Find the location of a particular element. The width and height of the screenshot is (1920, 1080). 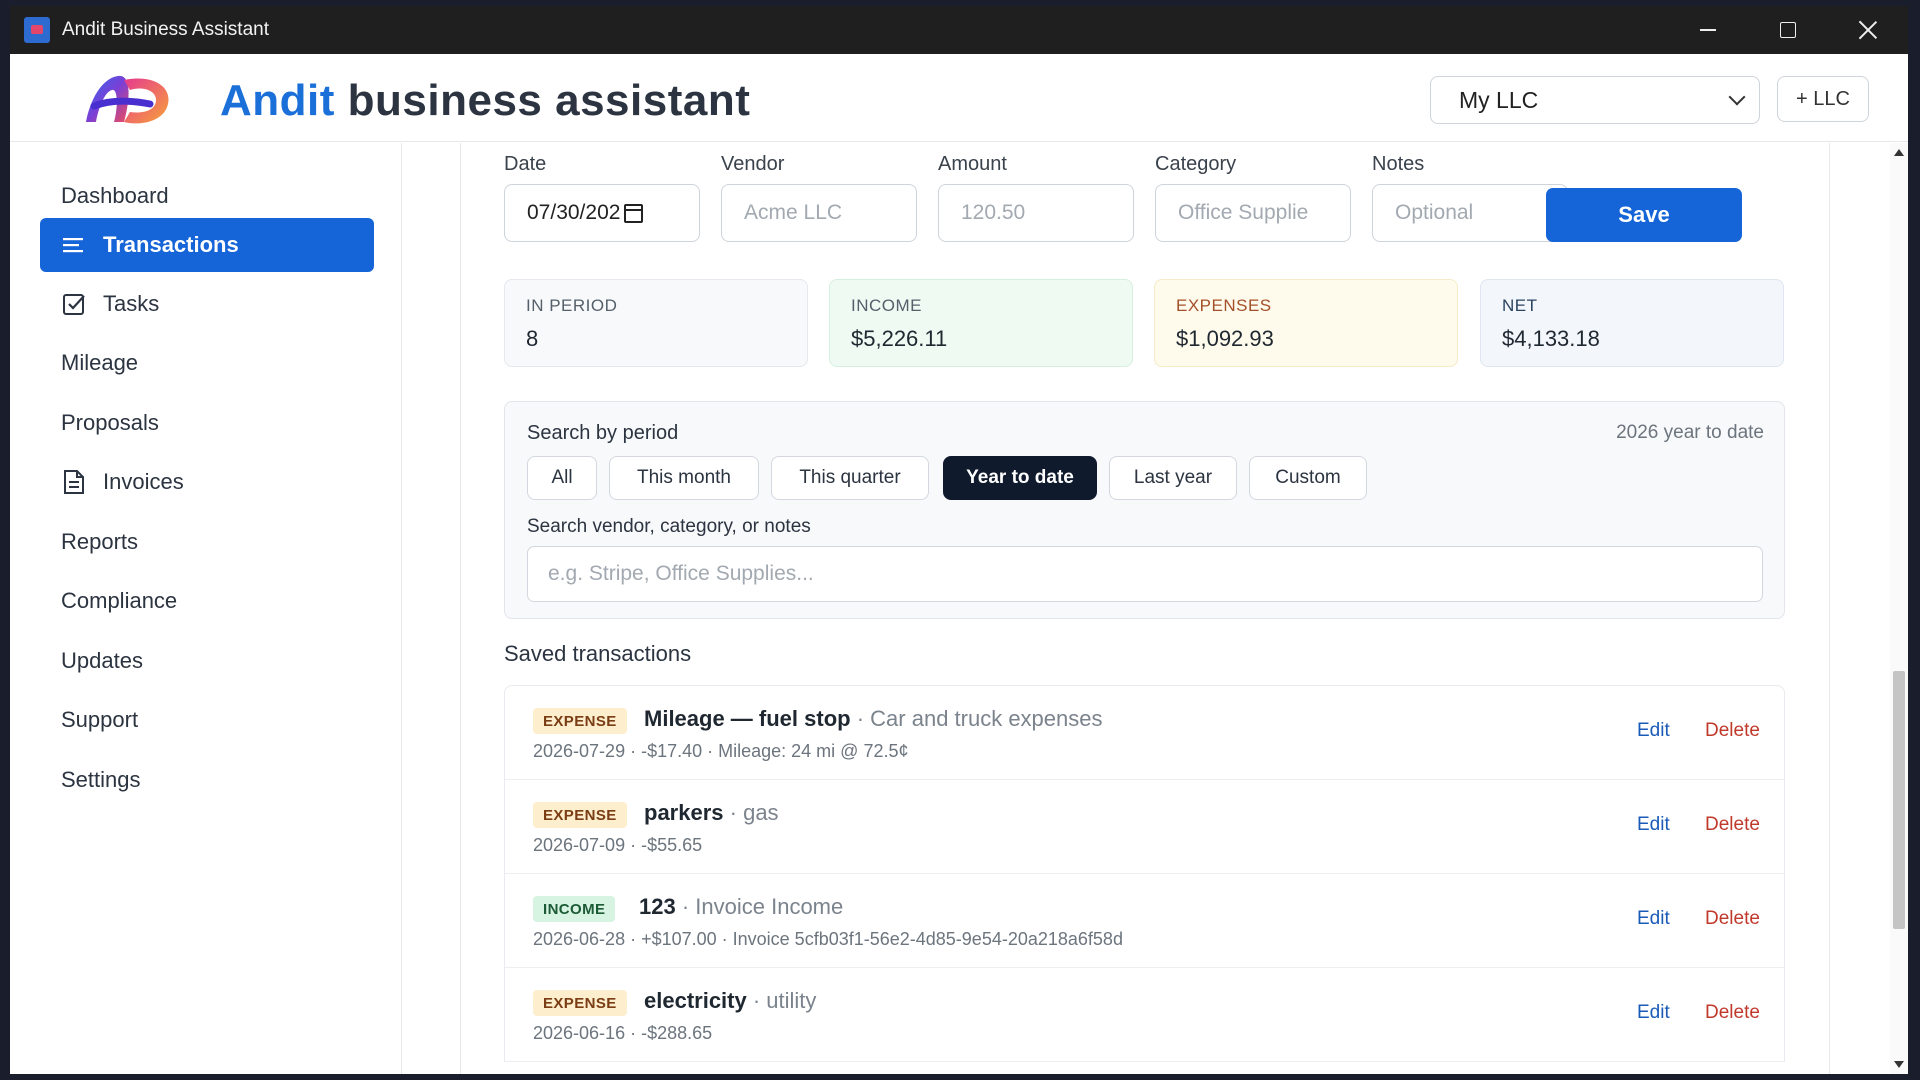

date-field: 07/30/202 is located at coordinates (602, 213).